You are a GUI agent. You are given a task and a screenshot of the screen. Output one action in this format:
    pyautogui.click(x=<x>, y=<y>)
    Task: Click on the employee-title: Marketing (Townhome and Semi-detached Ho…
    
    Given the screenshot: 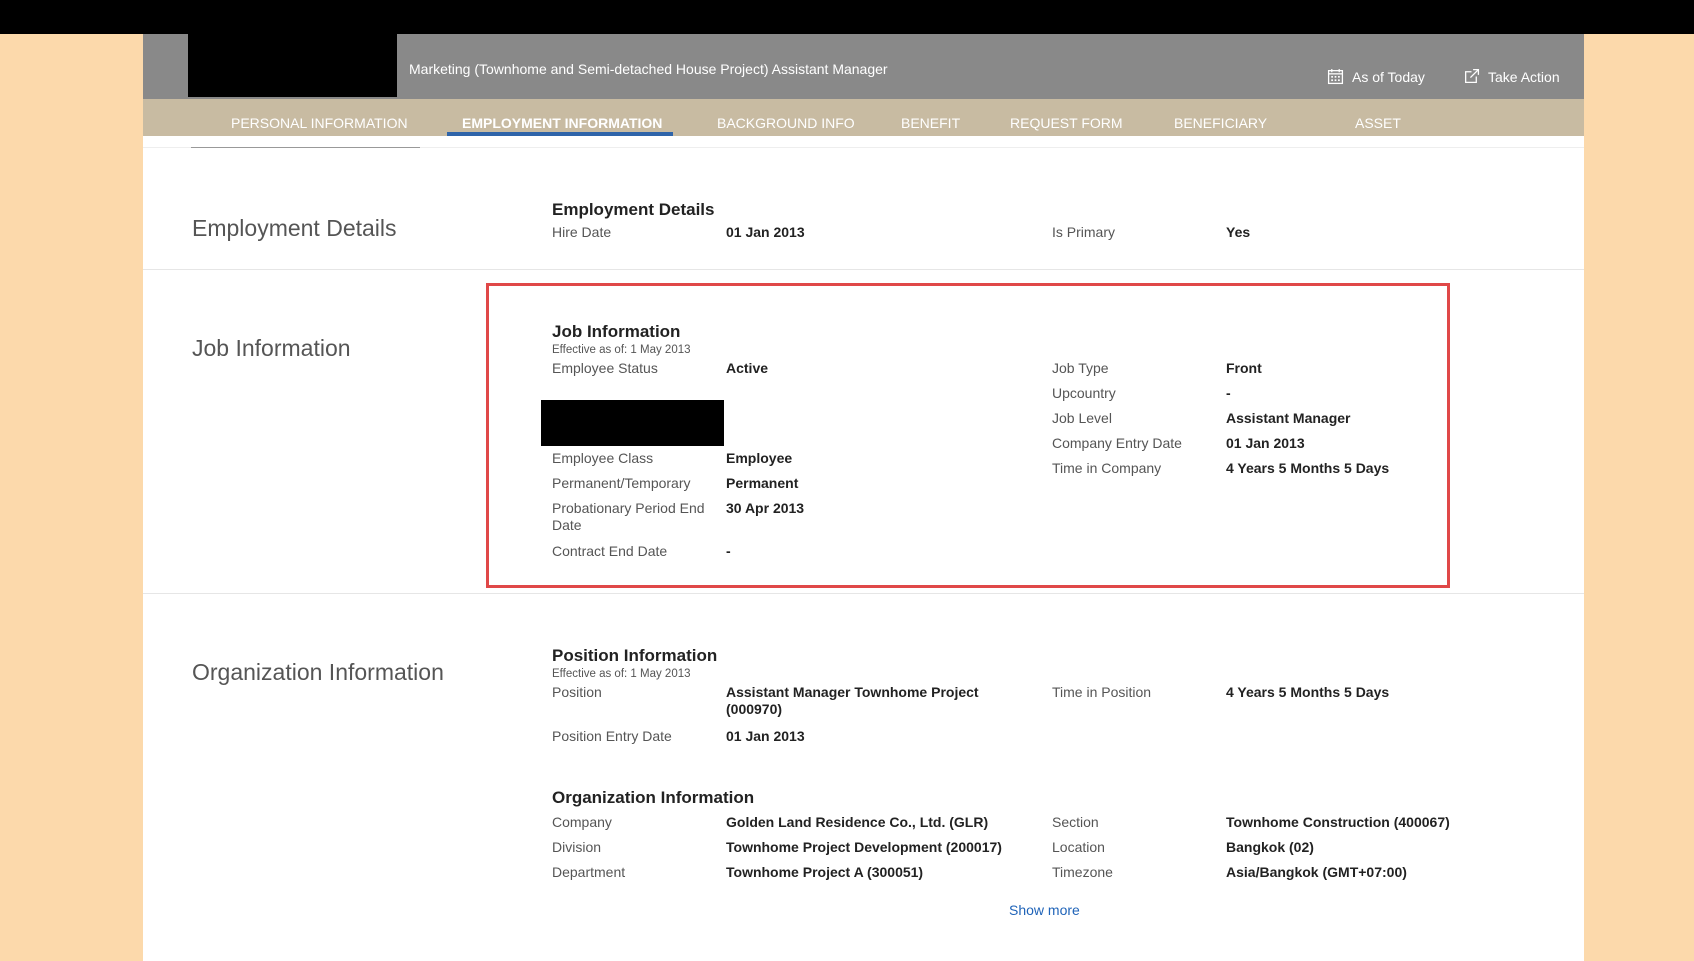 What is the action you would take?
    pyautogui.click(x=648, y=69)
    